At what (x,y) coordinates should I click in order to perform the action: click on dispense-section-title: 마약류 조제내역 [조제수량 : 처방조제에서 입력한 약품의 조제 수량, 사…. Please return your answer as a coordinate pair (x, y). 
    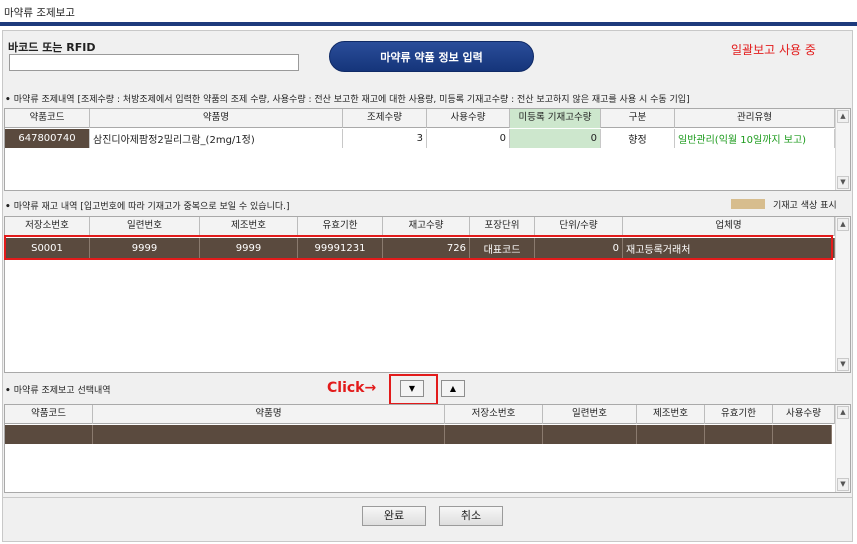
    Looking at the image, I should click on (351, 100).